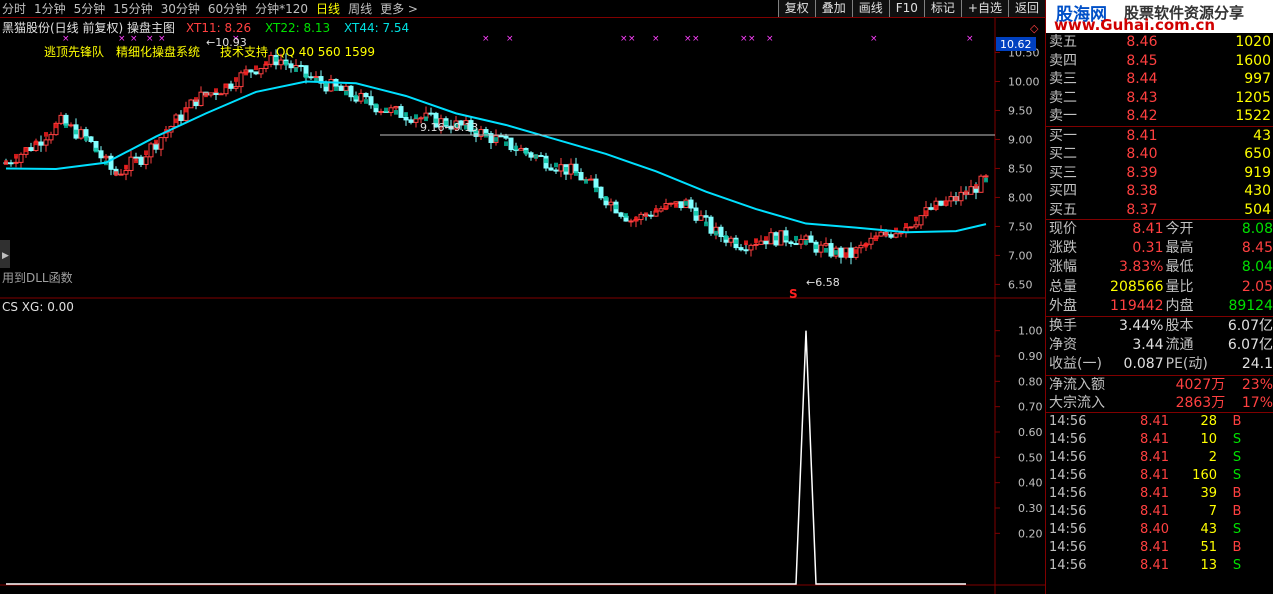 The height and width of the screenshot is (594, 1273). I want to click on tick-row: 14:56 8.41 51 B, so click(1159, 548).